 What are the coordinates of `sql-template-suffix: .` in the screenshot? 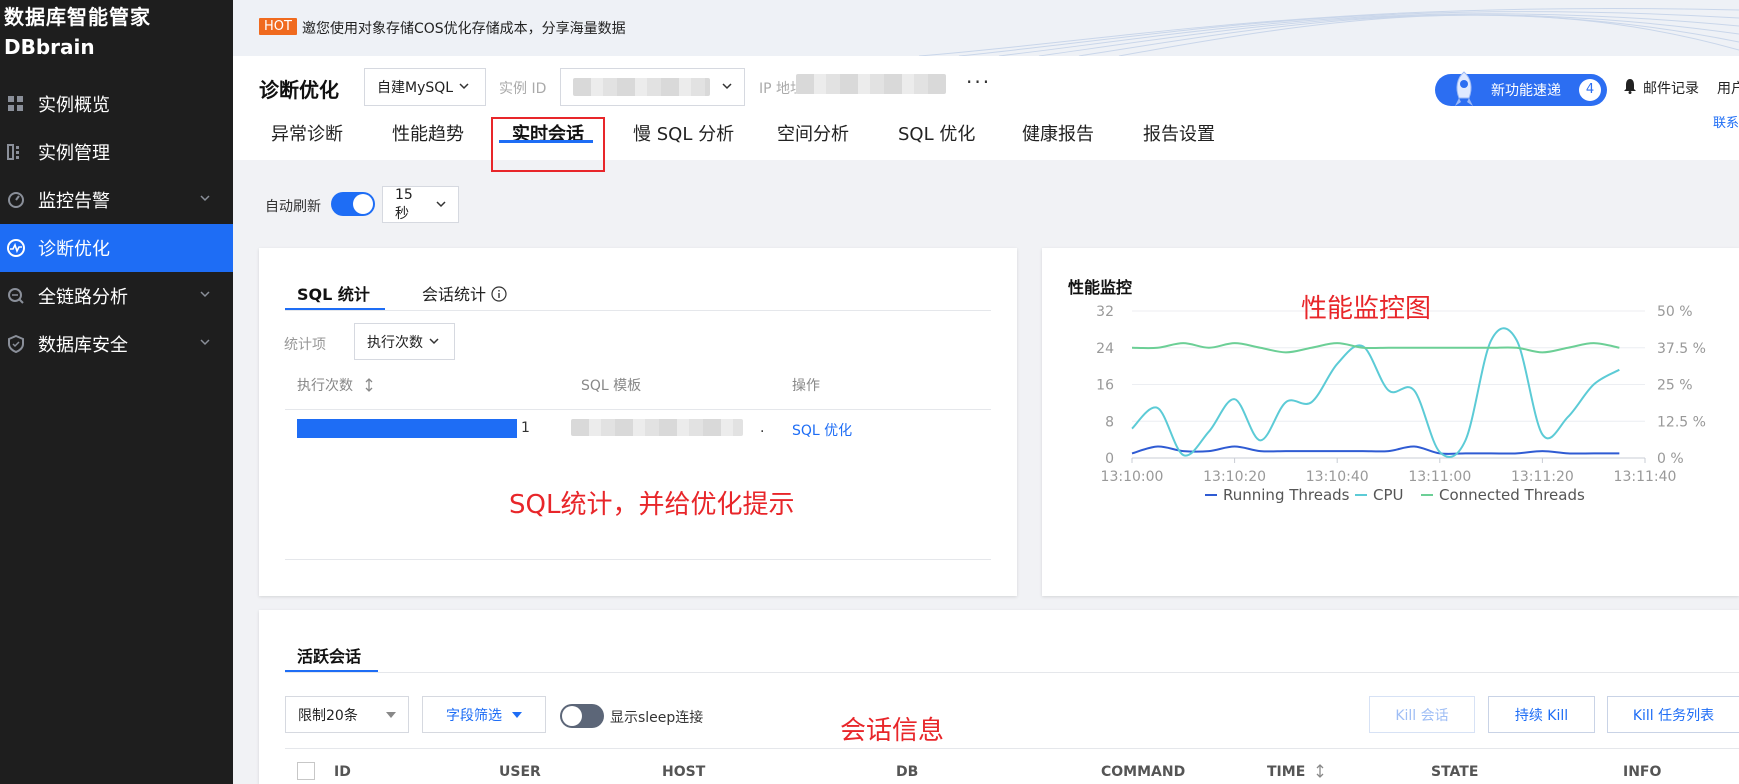 It's located at (762, 428).